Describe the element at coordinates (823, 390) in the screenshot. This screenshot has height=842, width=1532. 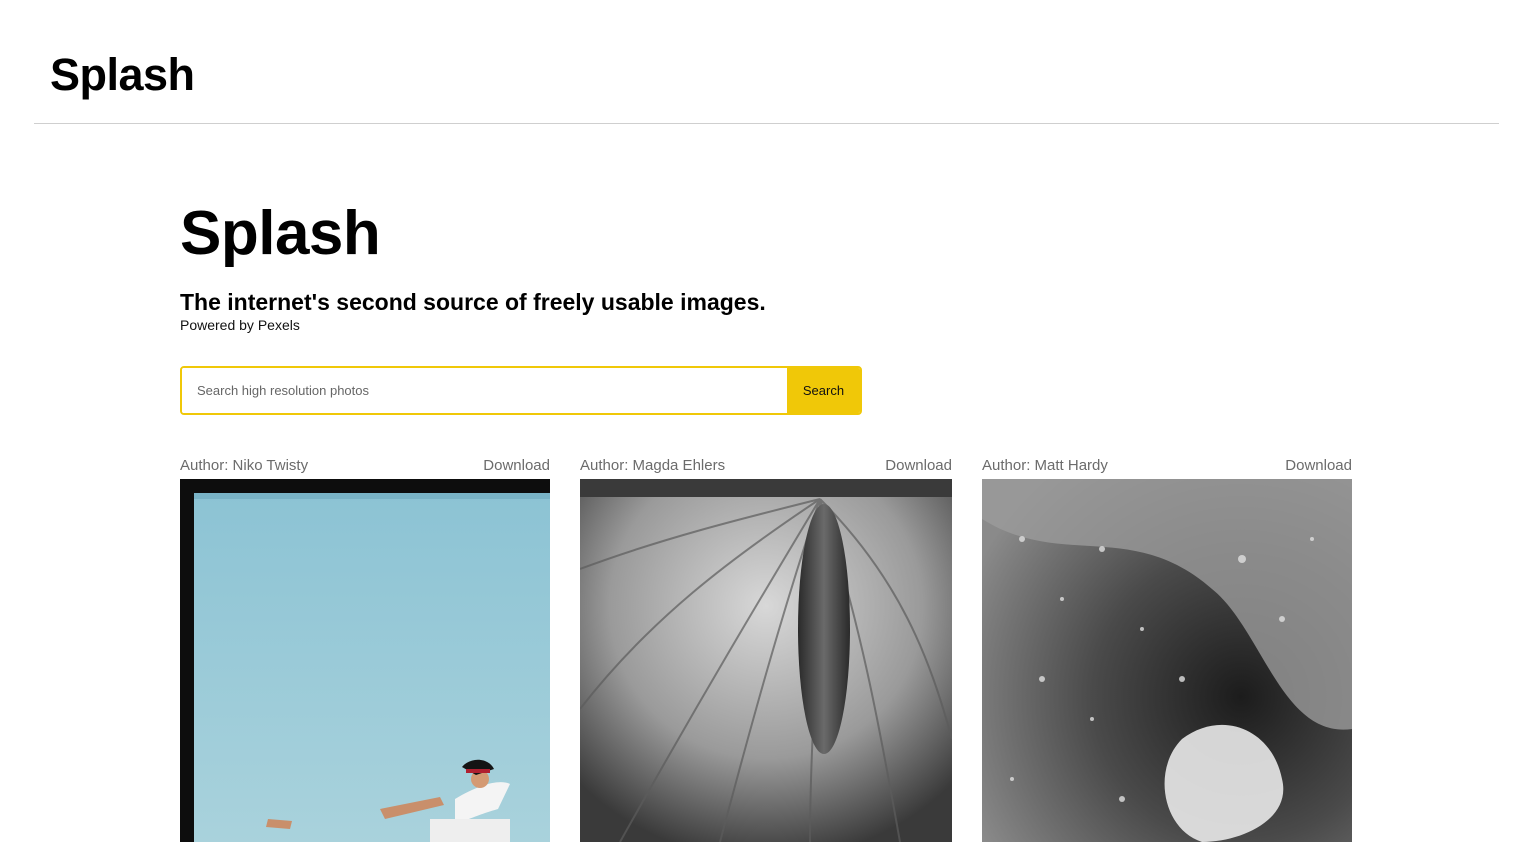
I see `search-button: Search` at that location.